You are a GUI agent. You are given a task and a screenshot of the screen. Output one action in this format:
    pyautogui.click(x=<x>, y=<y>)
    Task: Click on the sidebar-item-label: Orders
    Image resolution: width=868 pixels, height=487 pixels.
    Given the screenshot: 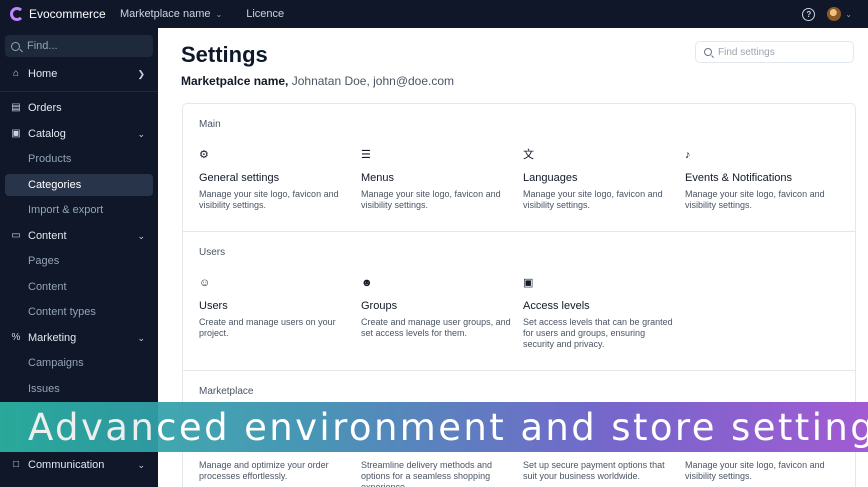 What is the action you would take?
    pyautogui.click(x=45, y=108)
    